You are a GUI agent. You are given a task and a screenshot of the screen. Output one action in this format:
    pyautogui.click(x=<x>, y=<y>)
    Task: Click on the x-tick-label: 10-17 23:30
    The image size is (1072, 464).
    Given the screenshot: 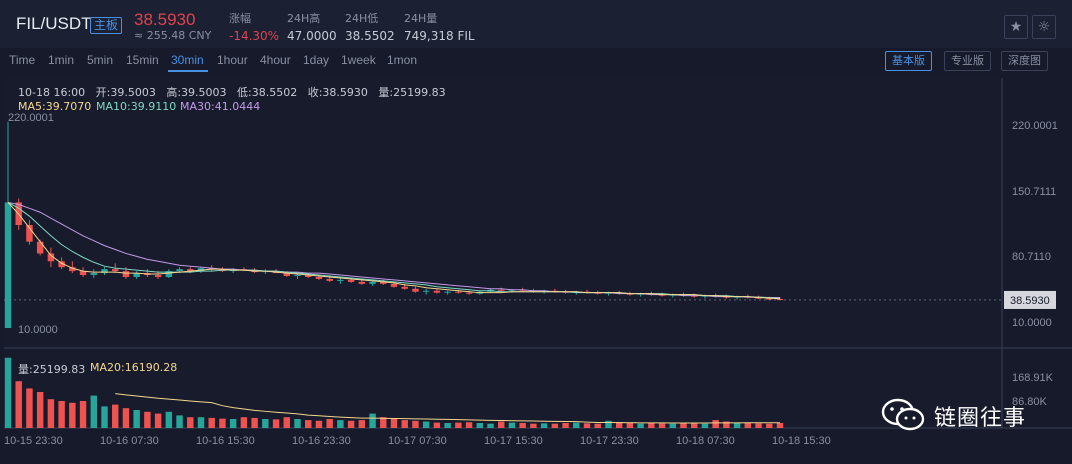 What is the action you would take?
    pyautogui.click(x=609, y=441)
    